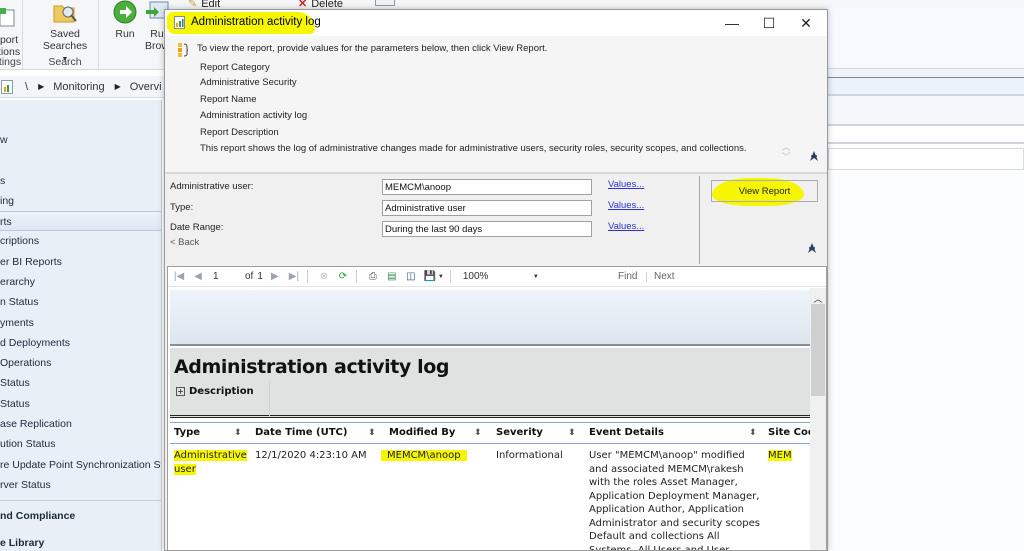 The height and width of the screenshot is (551, 1024). Describe the element at coordinates (249, 276) in the screenshot. I see `page-of-label: of` at that location.